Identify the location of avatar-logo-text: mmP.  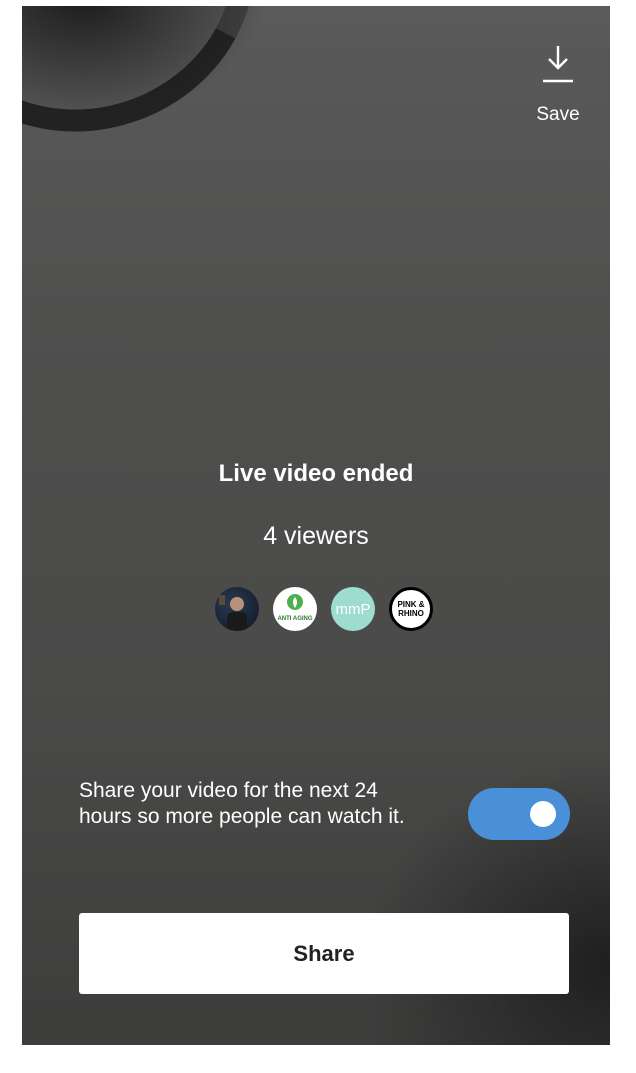
(353, 609).